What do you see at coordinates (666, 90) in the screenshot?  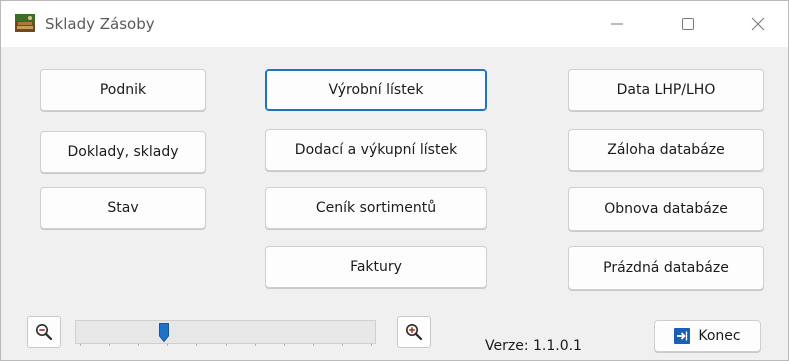 I see `data-lhp-lho-button: Data LHP/LHO` at bounding box center [666, 90].